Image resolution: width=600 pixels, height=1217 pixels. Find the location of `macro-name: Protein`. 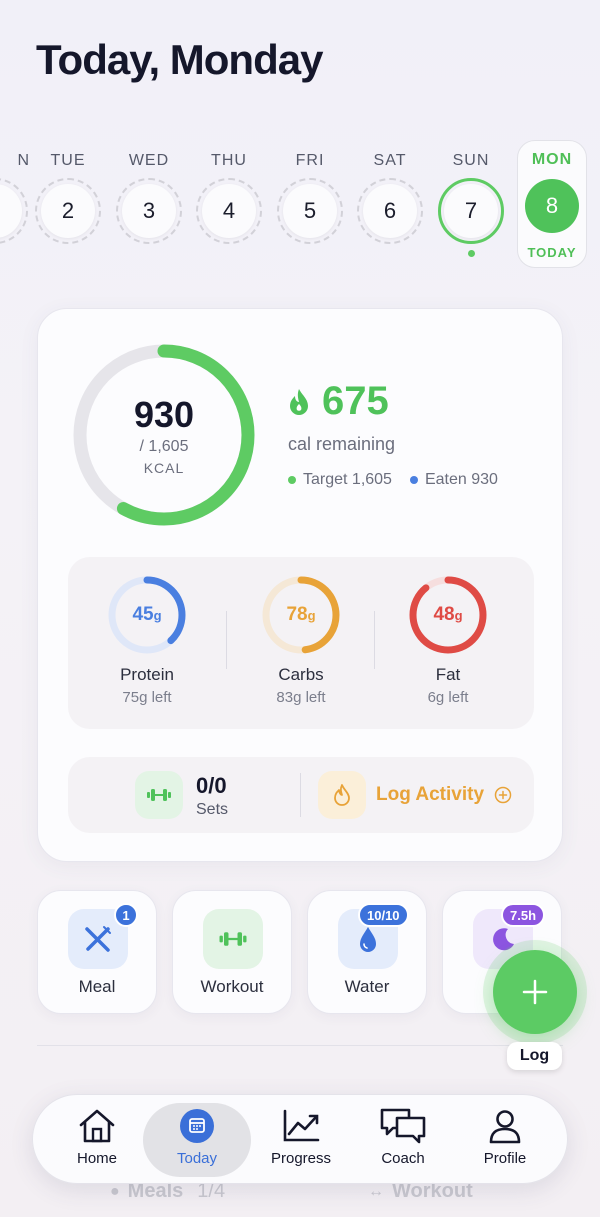

macro-name: Protein is located at coordinates (147, 674).